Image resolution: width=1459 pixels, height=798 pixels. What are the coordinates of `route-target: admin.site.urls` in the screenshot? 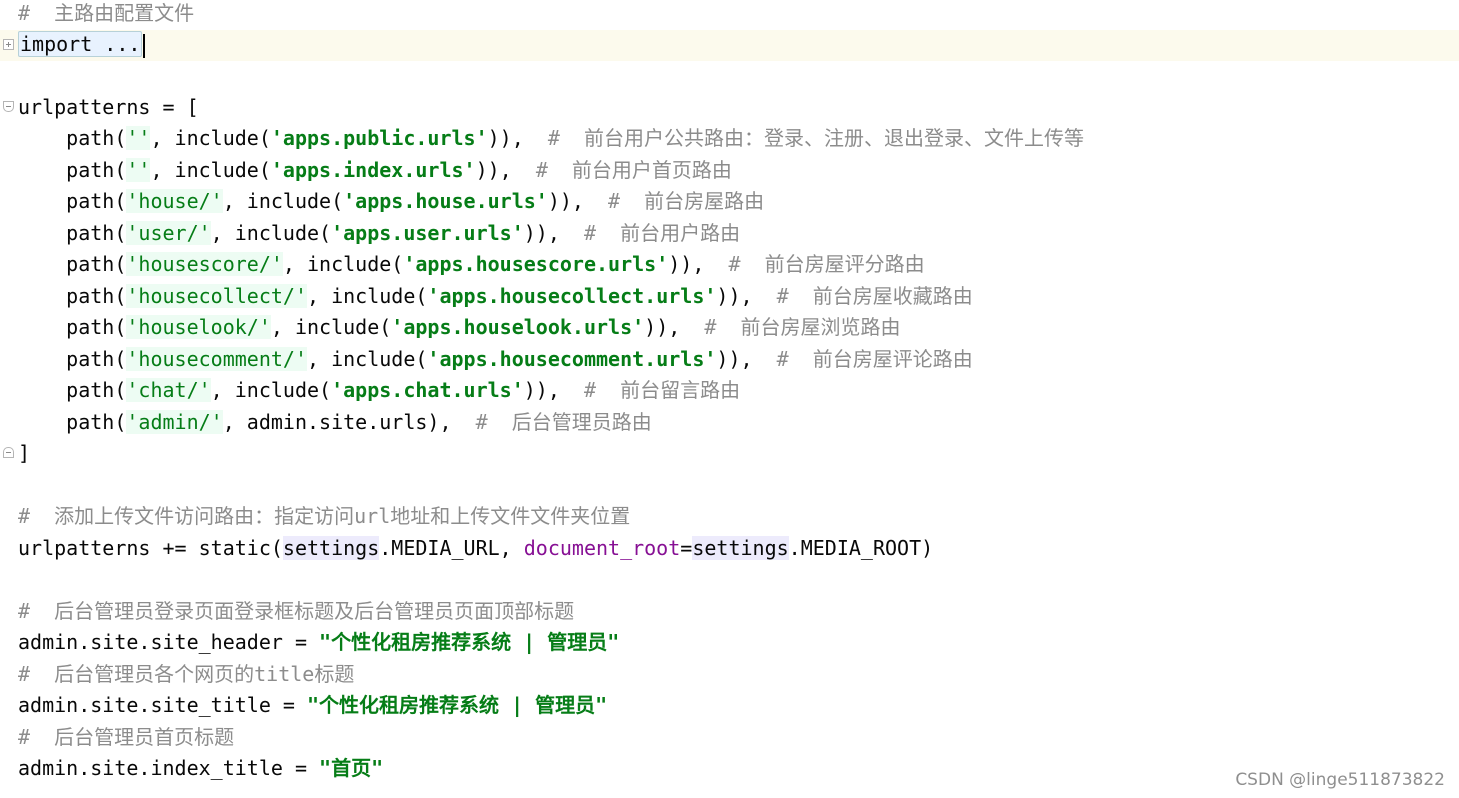 It's located at (337, 422).